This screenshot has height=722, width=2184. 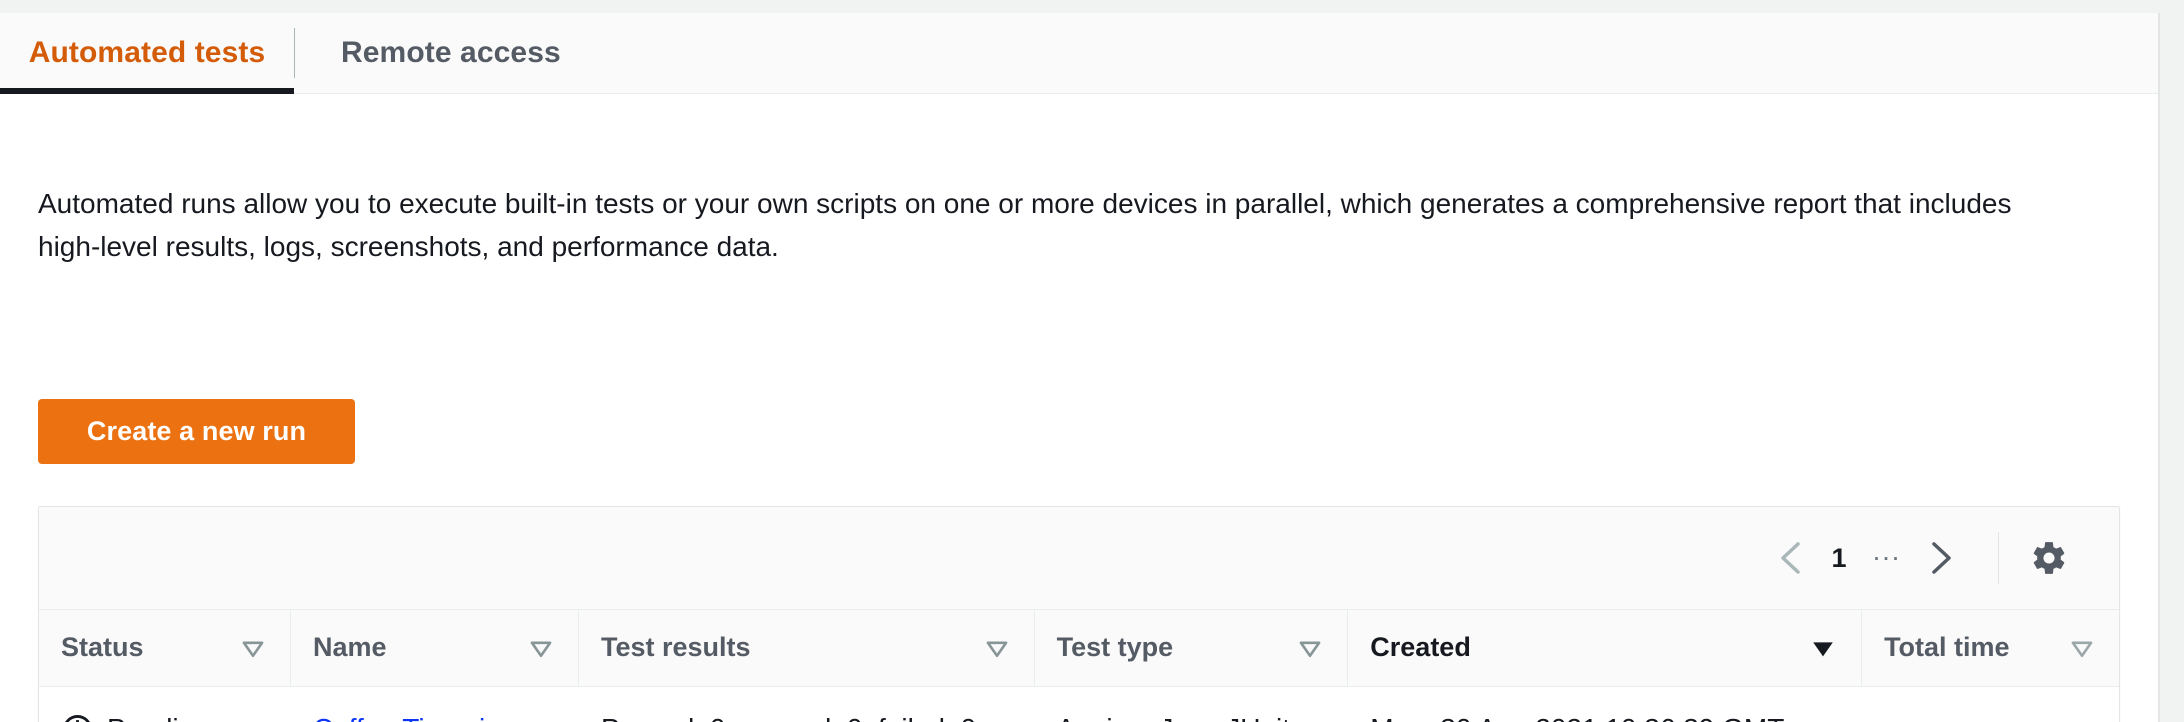 What do you see at coordinates (164, 704) in the screenshot?
I see `cell-status: Pending` at bounding box center [164, 704].